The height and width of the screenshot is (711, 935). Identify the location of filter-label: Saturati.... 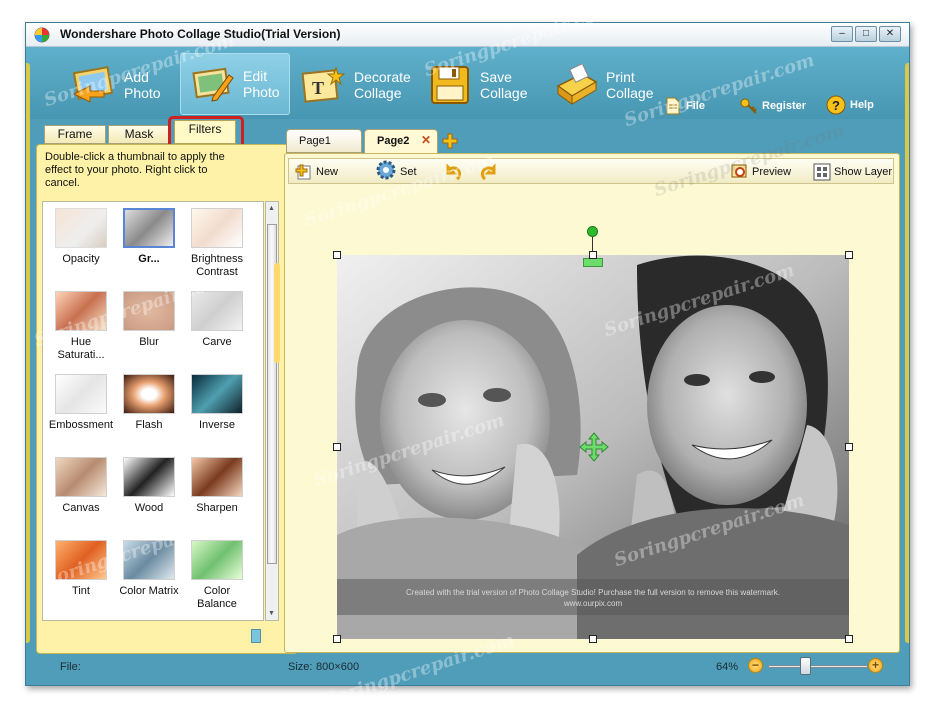
(81, 355).